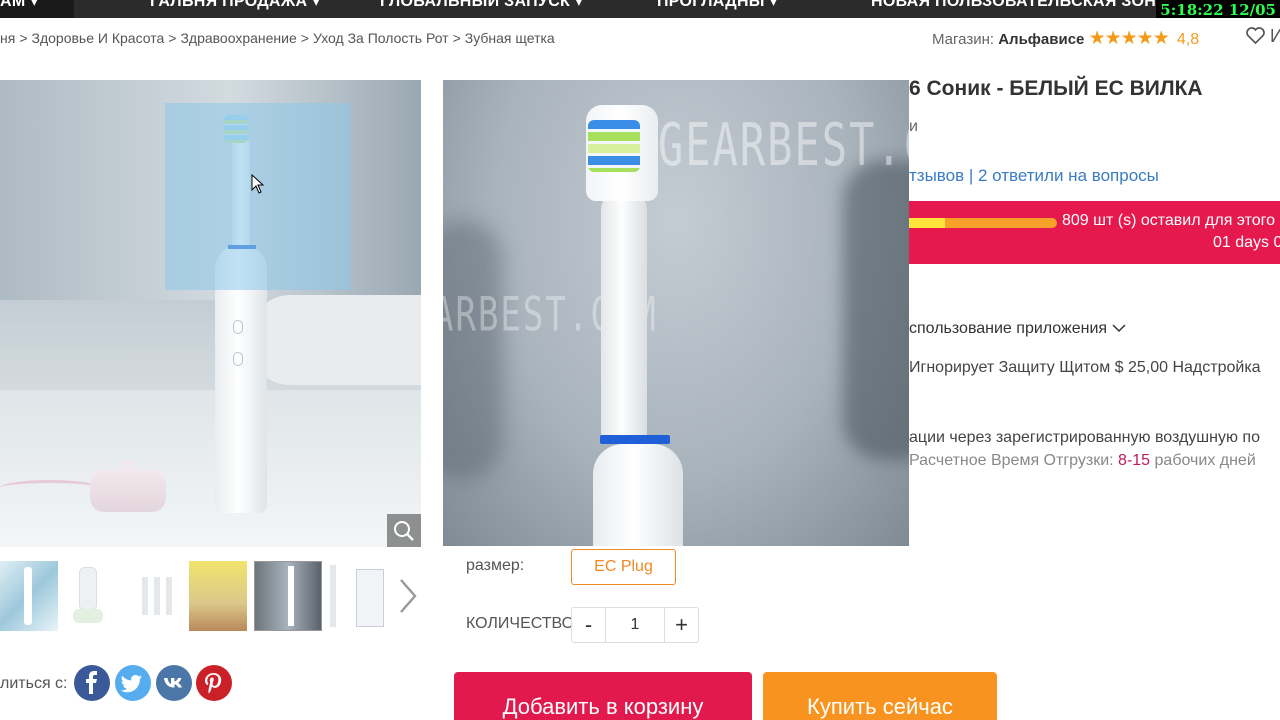 This screenshot has height=720, width=1280. What do you see at coordinates (1205, 460) in the screenshot?
I see `eta-suffix: рабочих дней` at bounding box center [1205, 460].